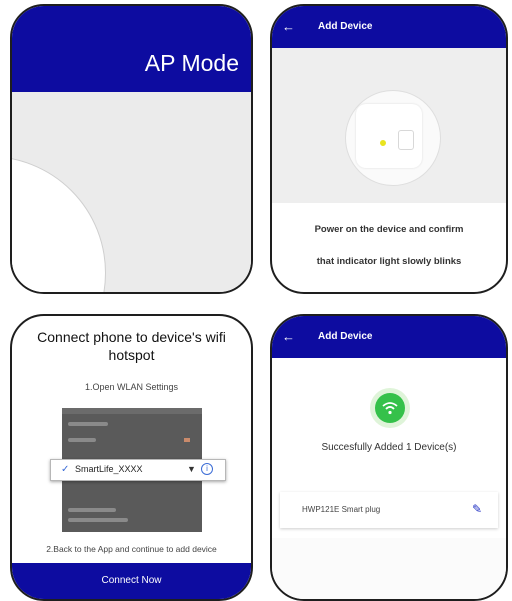  I want to click on empty-area, so click(389, 568).